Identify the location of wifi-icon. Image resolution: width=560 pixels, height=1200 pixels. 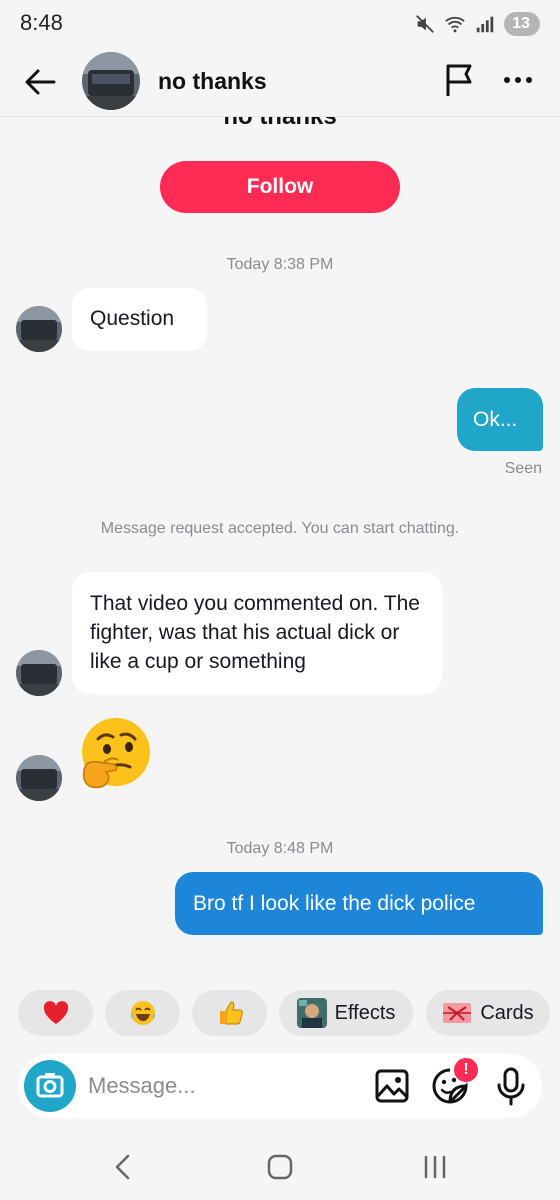
(455, 24).